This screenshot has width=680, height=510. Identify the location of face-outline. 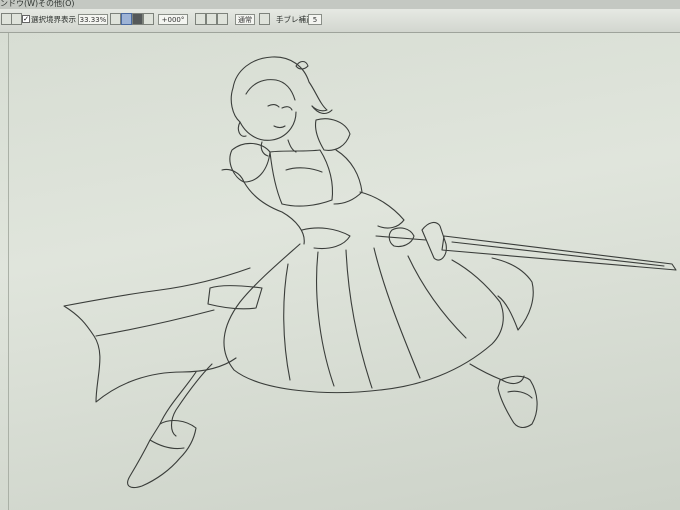
(268, 126).